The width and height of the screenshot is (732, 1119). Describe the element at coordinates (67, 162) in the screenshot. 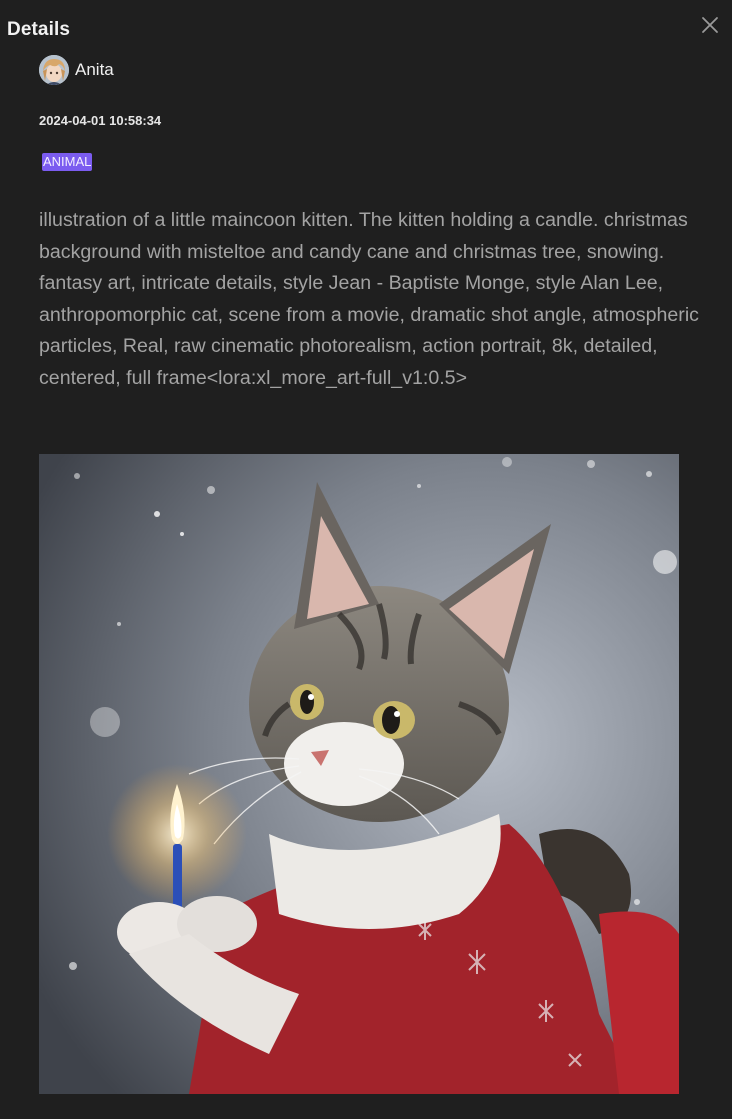

I see `tag-badge: ANIMAL` at that location.